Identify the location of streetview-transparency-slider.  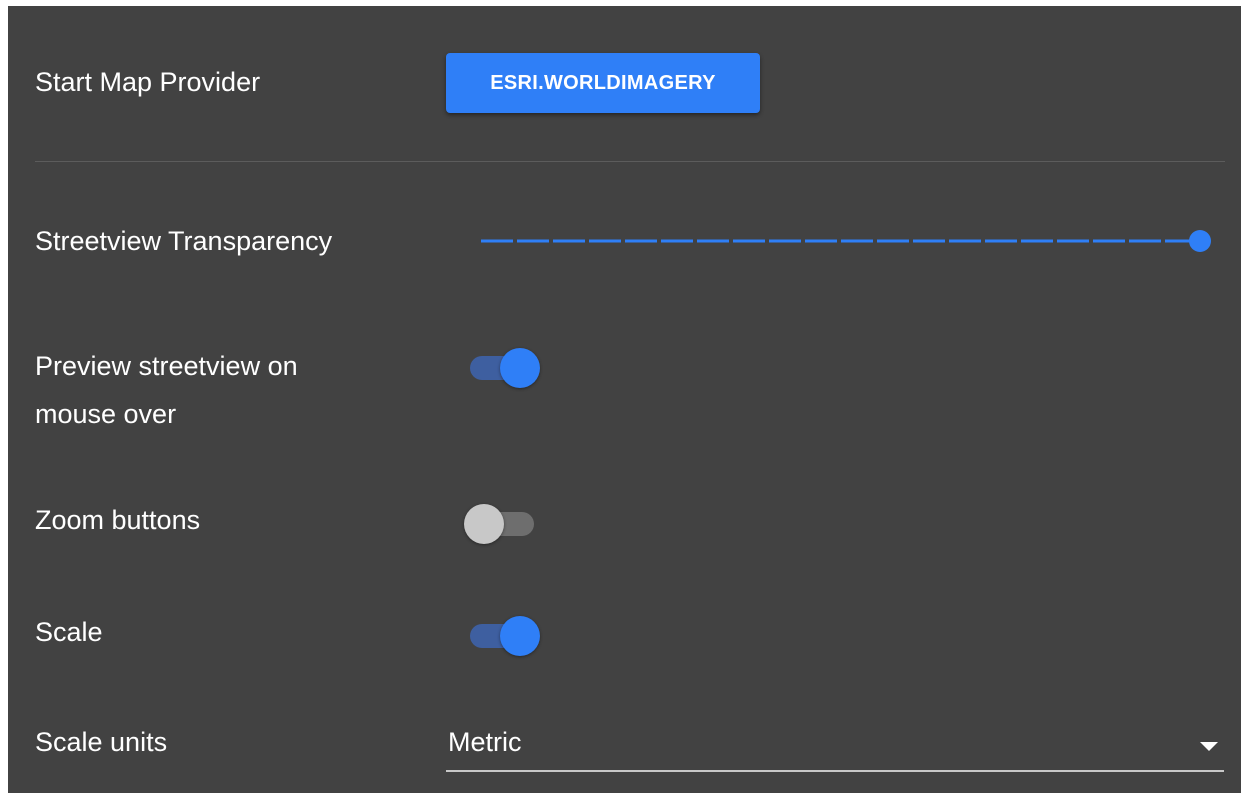
(843, 241).